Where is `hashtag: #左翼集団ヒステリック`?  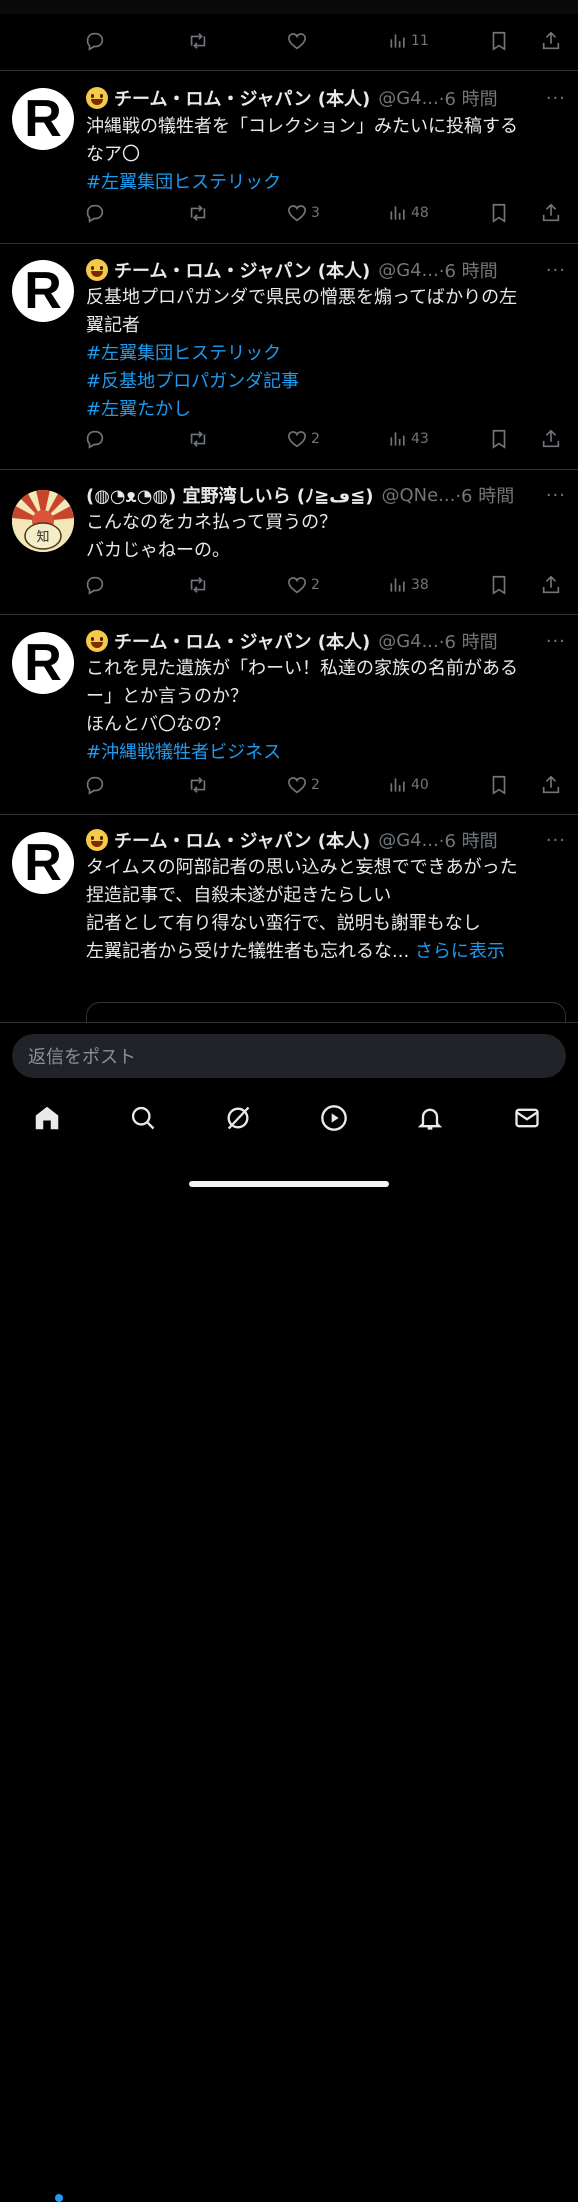
hashtag: #左翼集団ヒステリック is located at coordinates (183, 182).